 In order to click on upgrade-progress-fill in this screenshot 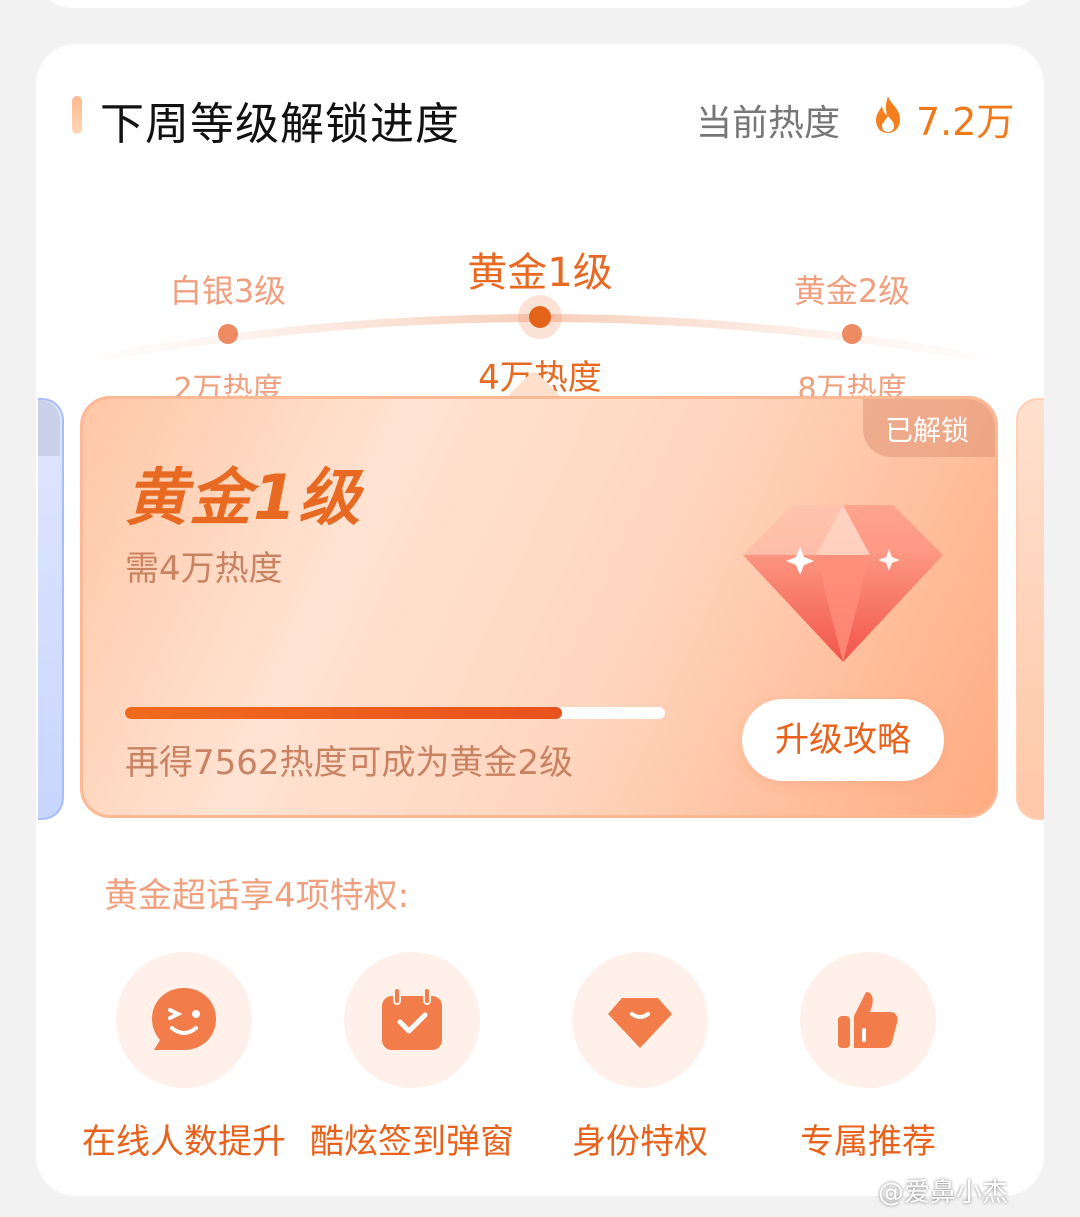, I will do `click(344, 713)`.